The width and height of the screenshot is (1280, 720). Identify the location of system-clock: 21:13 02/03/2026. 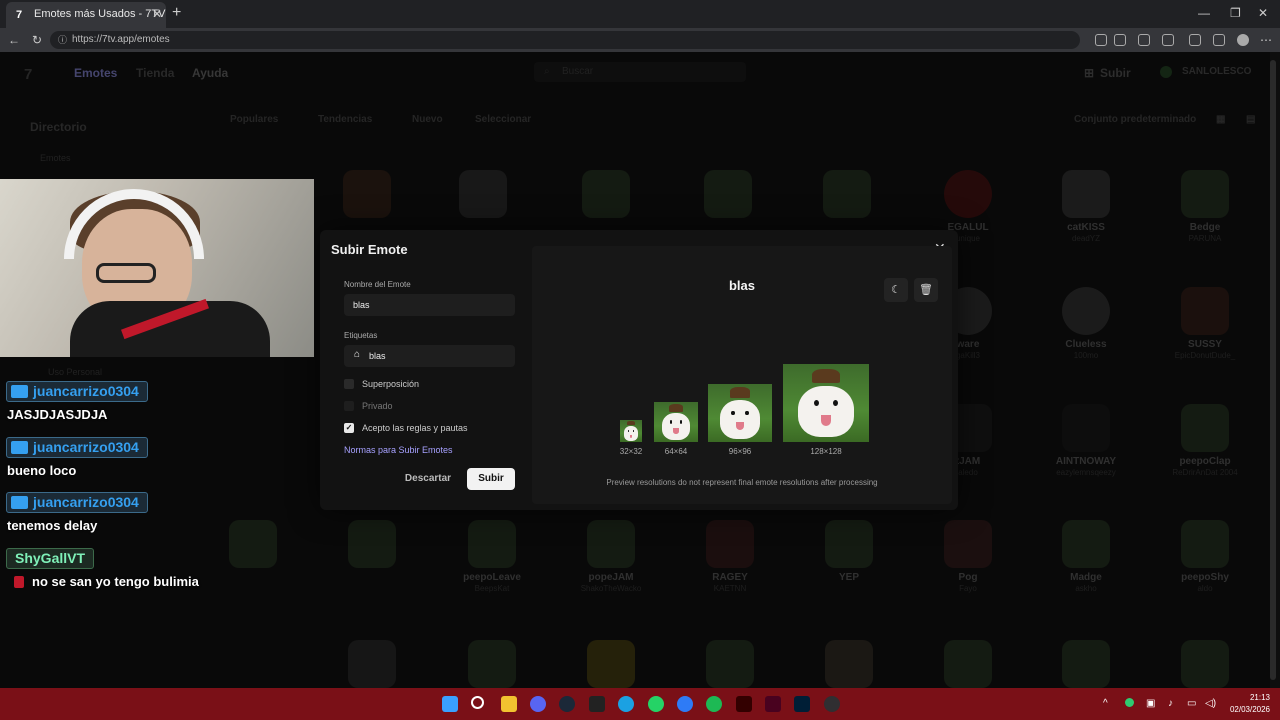
(1248, 704).